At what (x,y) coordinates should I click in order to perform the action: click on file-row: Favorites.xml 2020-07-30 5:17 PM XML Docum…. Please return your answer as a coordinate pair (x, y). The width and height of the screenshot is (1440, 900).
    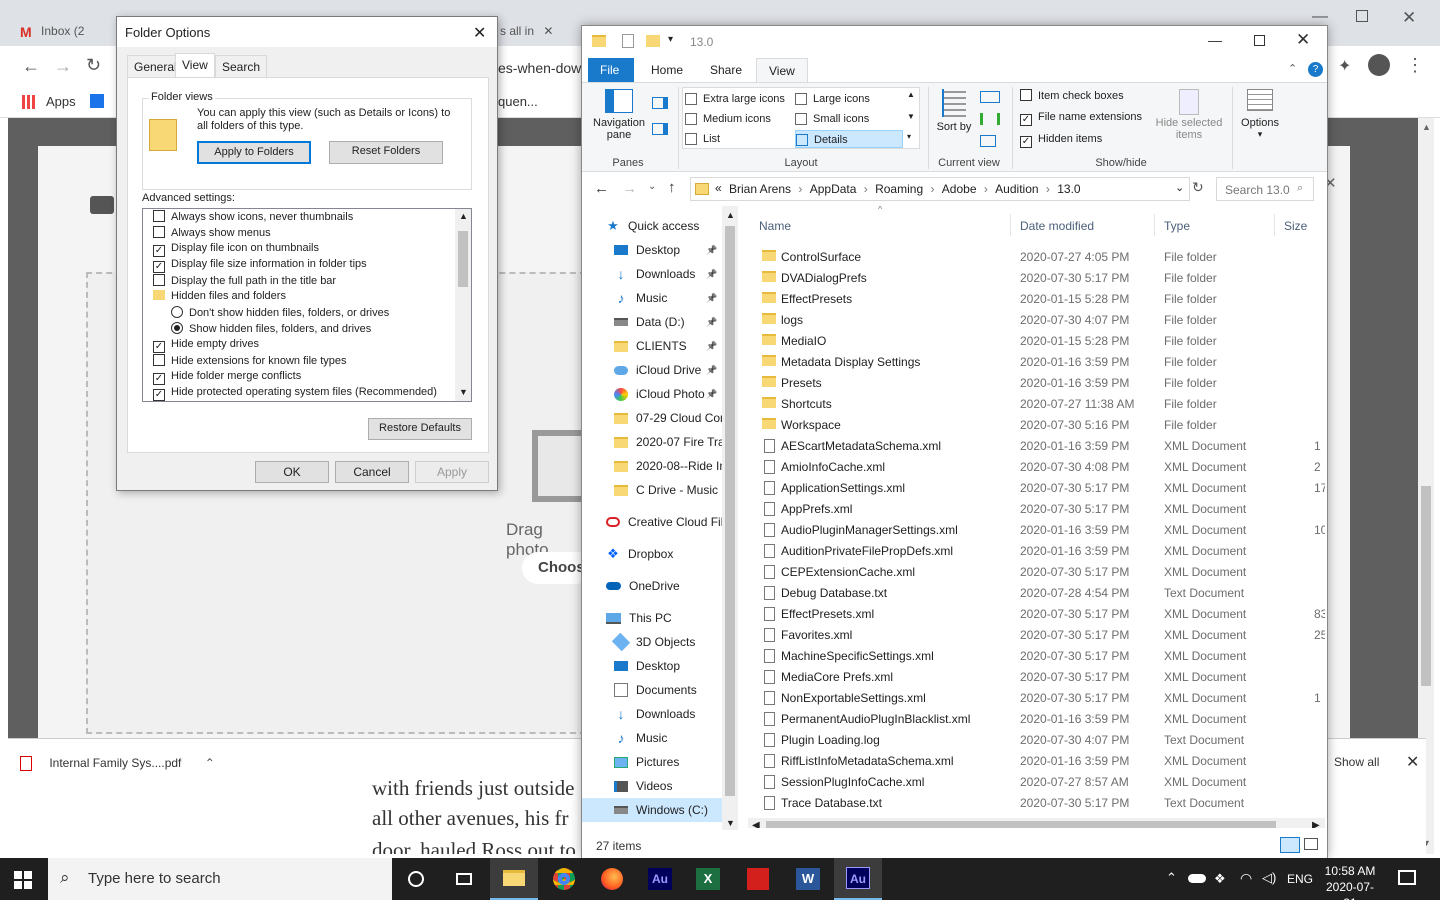
    Looking at the image, I should click on (1036, 634).